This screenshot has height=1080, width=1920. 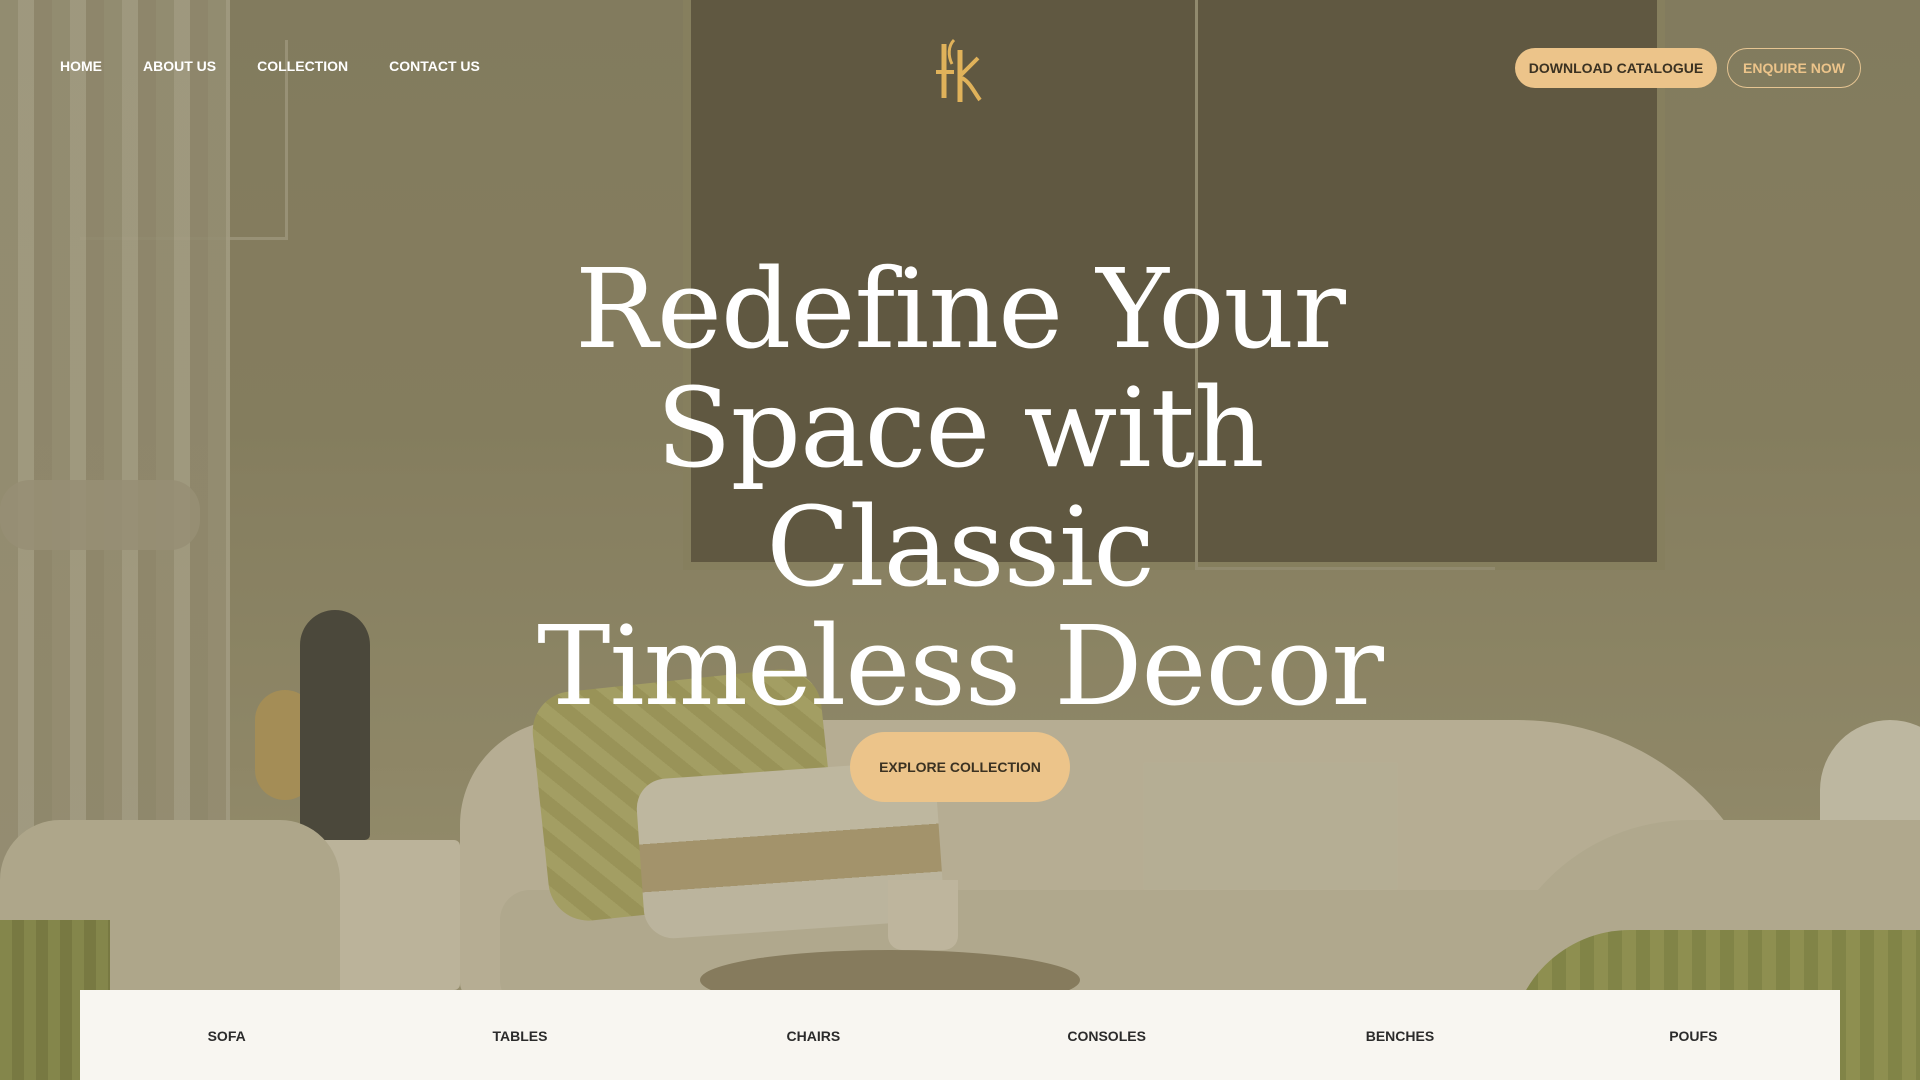 I want to click on main-nav: HOME ABOUT US COLLECTION CONTACT US, so click(x=270, y=66).